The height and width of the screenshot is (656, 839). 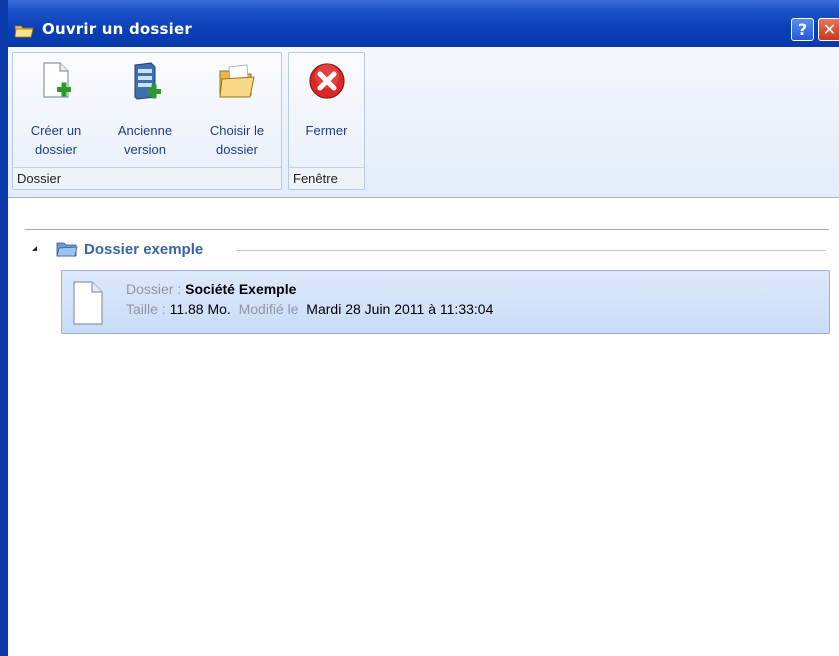 I want to click on collapse-arrow-icon, so click(x=34, y=248).